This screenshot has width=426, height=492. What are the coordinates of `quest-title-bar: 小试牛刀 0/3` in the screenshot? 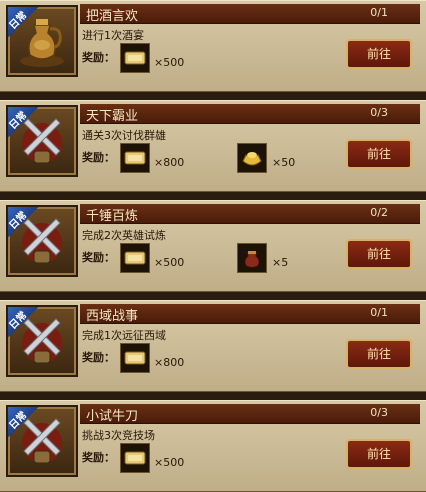 It's located at (250, 414).